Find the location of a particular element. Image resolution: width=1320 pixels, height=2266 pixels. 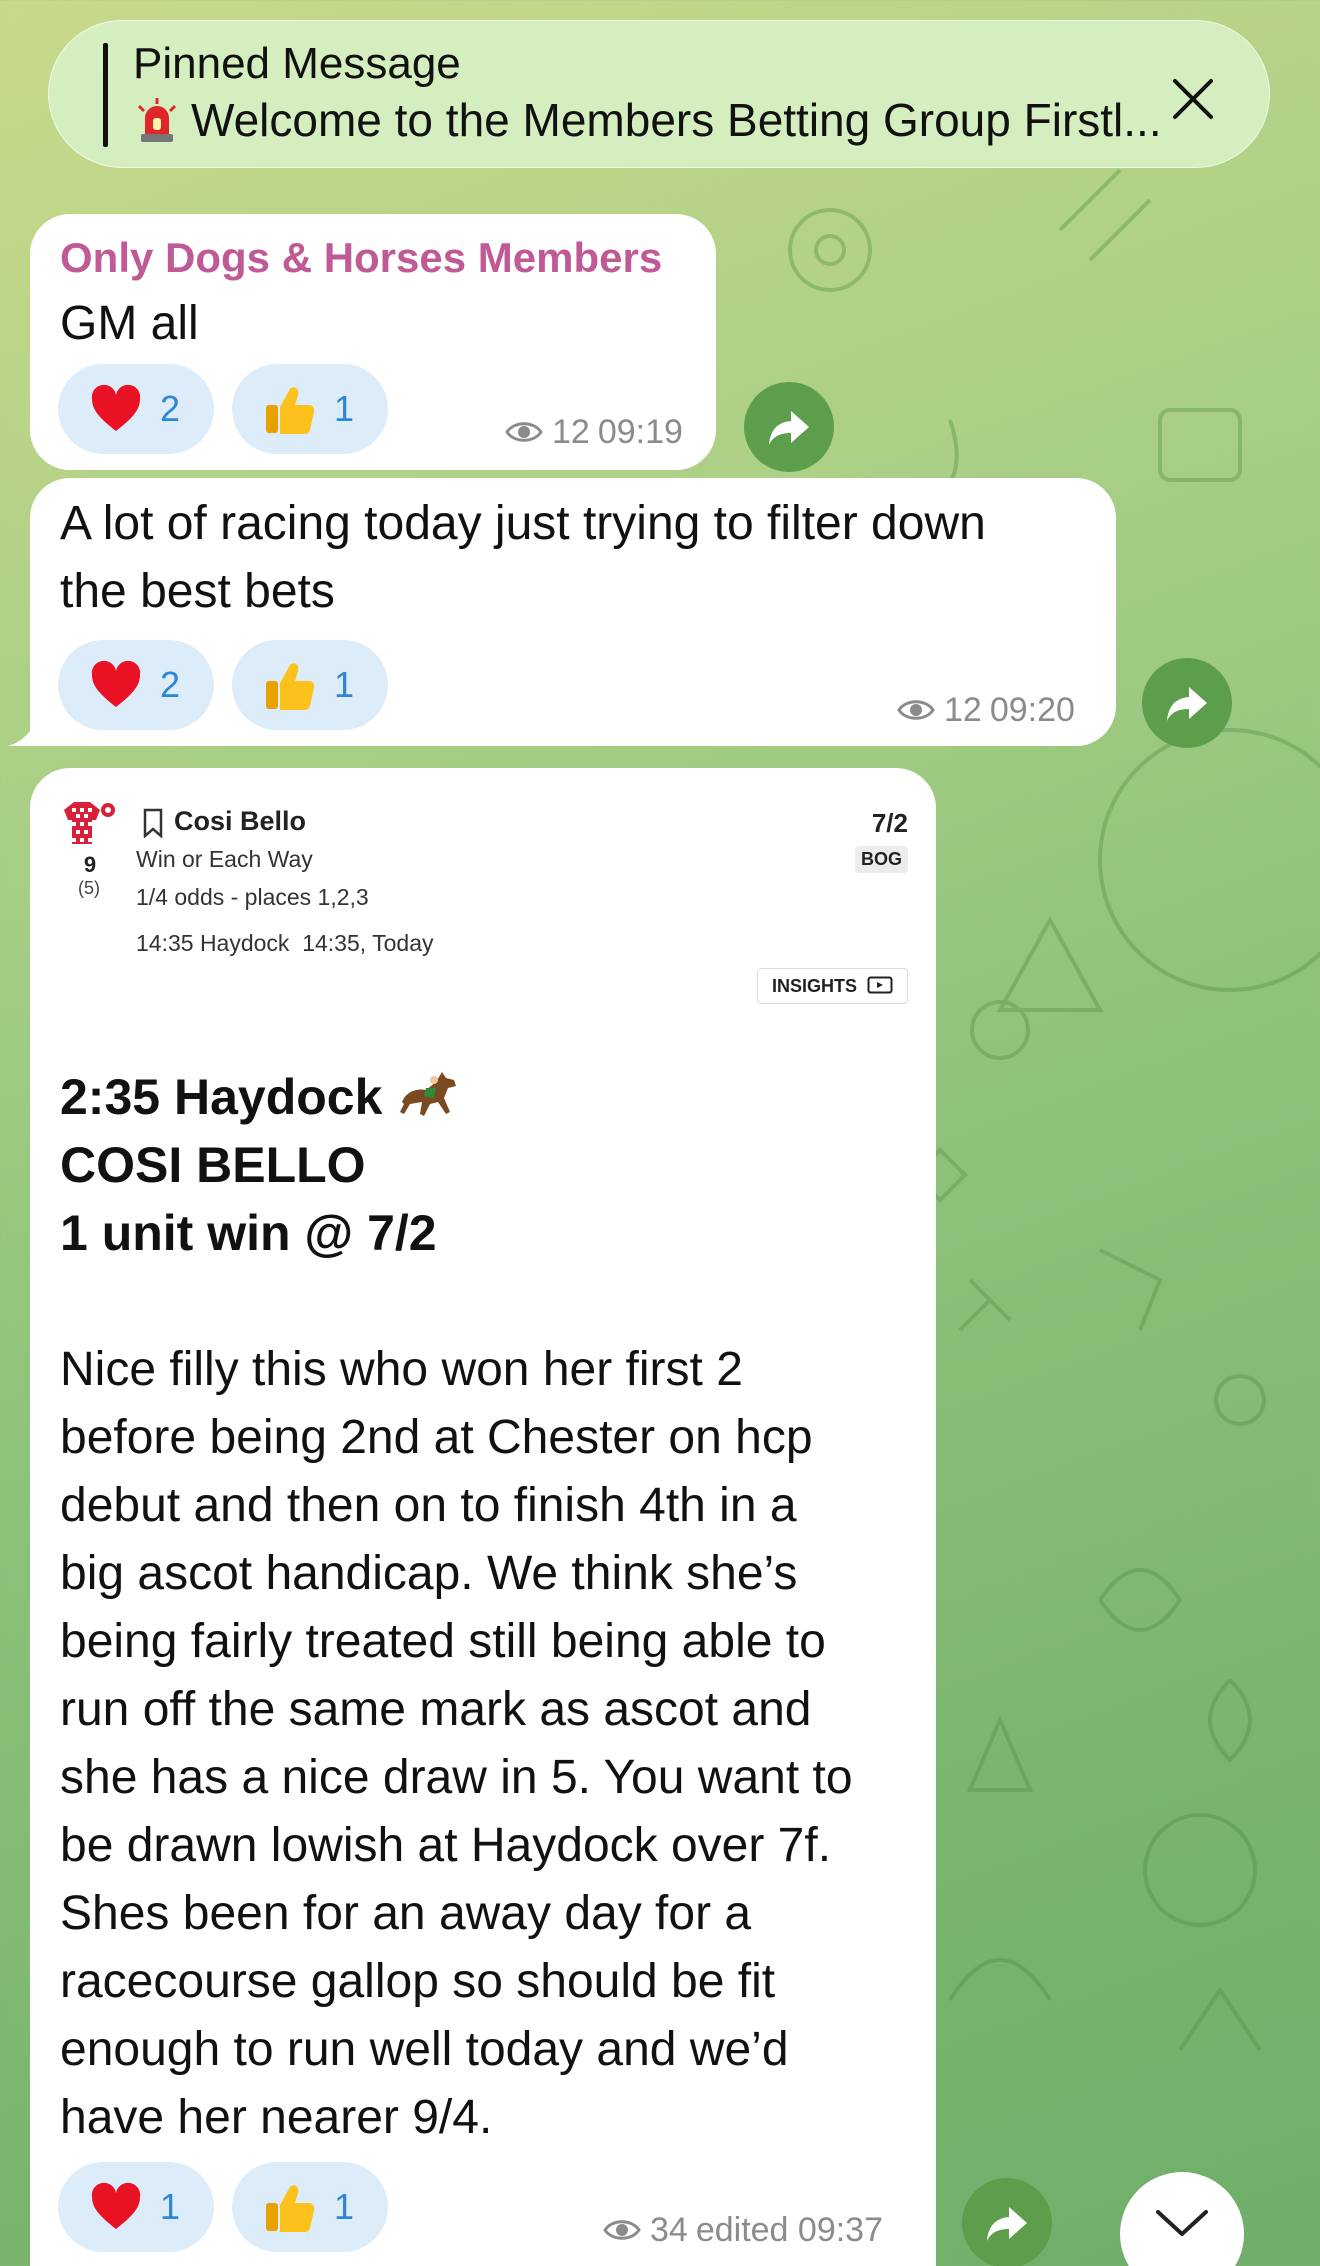

odds: 7/2 is located at coordinates (889, 823).